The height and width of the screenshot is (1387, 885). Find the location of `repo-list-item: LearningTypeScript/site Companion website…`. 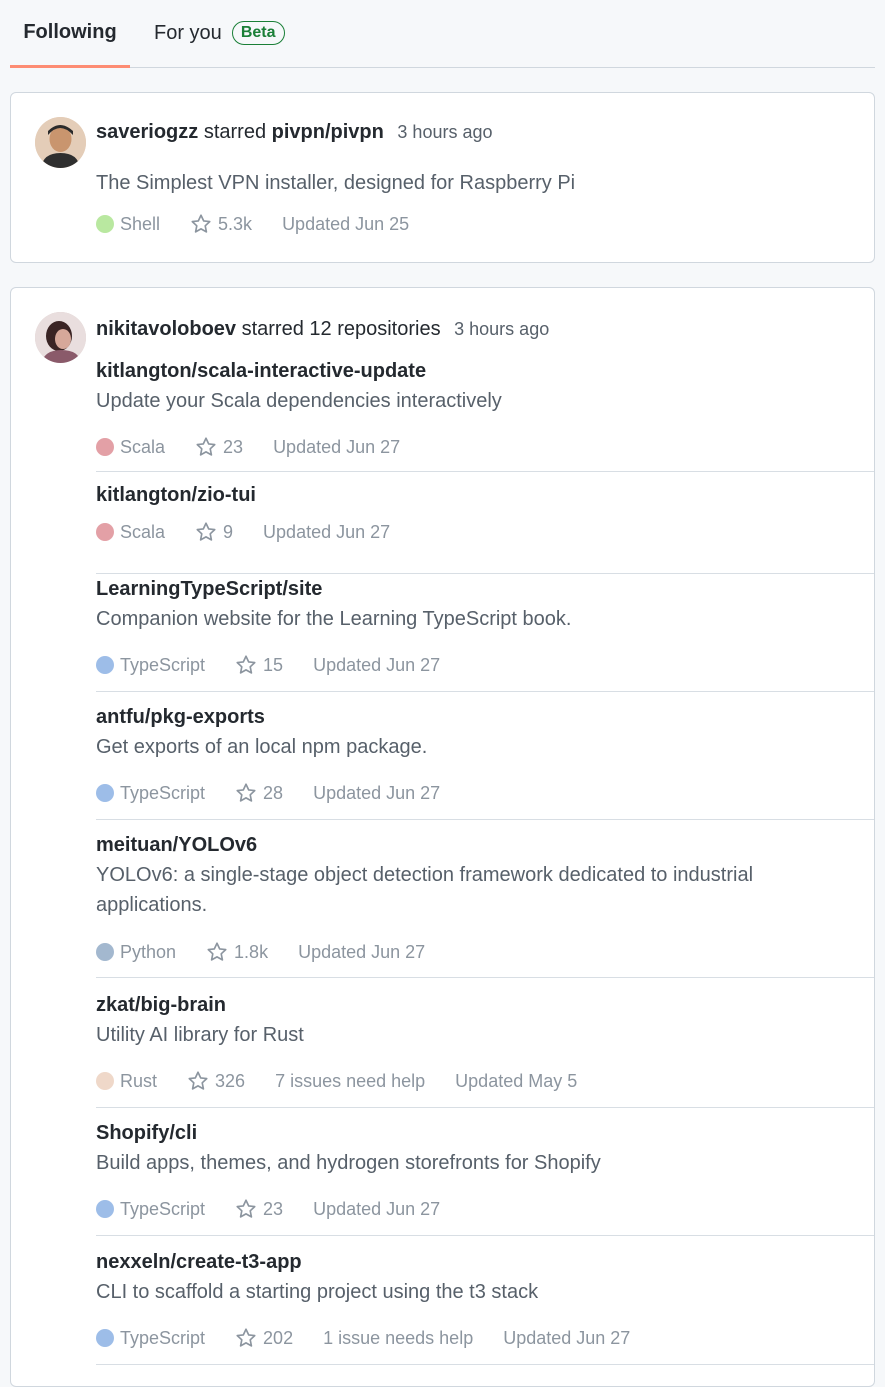

repo-list-item: LearningTypeScript/site Companion website… is located at coordinates (485, 634).